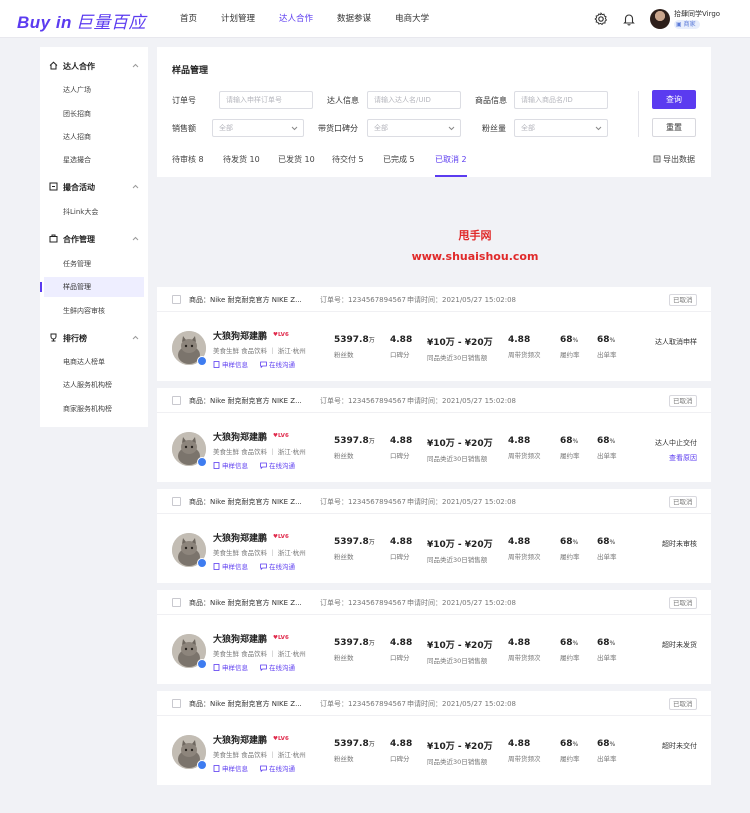 The image size is (750, 813). Describe the element at coordinates (414, 128) in the screenshot. I see `rating-select: 全部` at that location.